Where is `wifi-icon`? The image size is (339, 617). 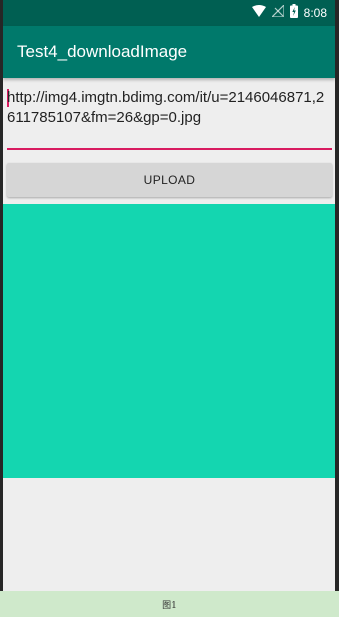
wifi-icon is located at coordinates (258, 13).